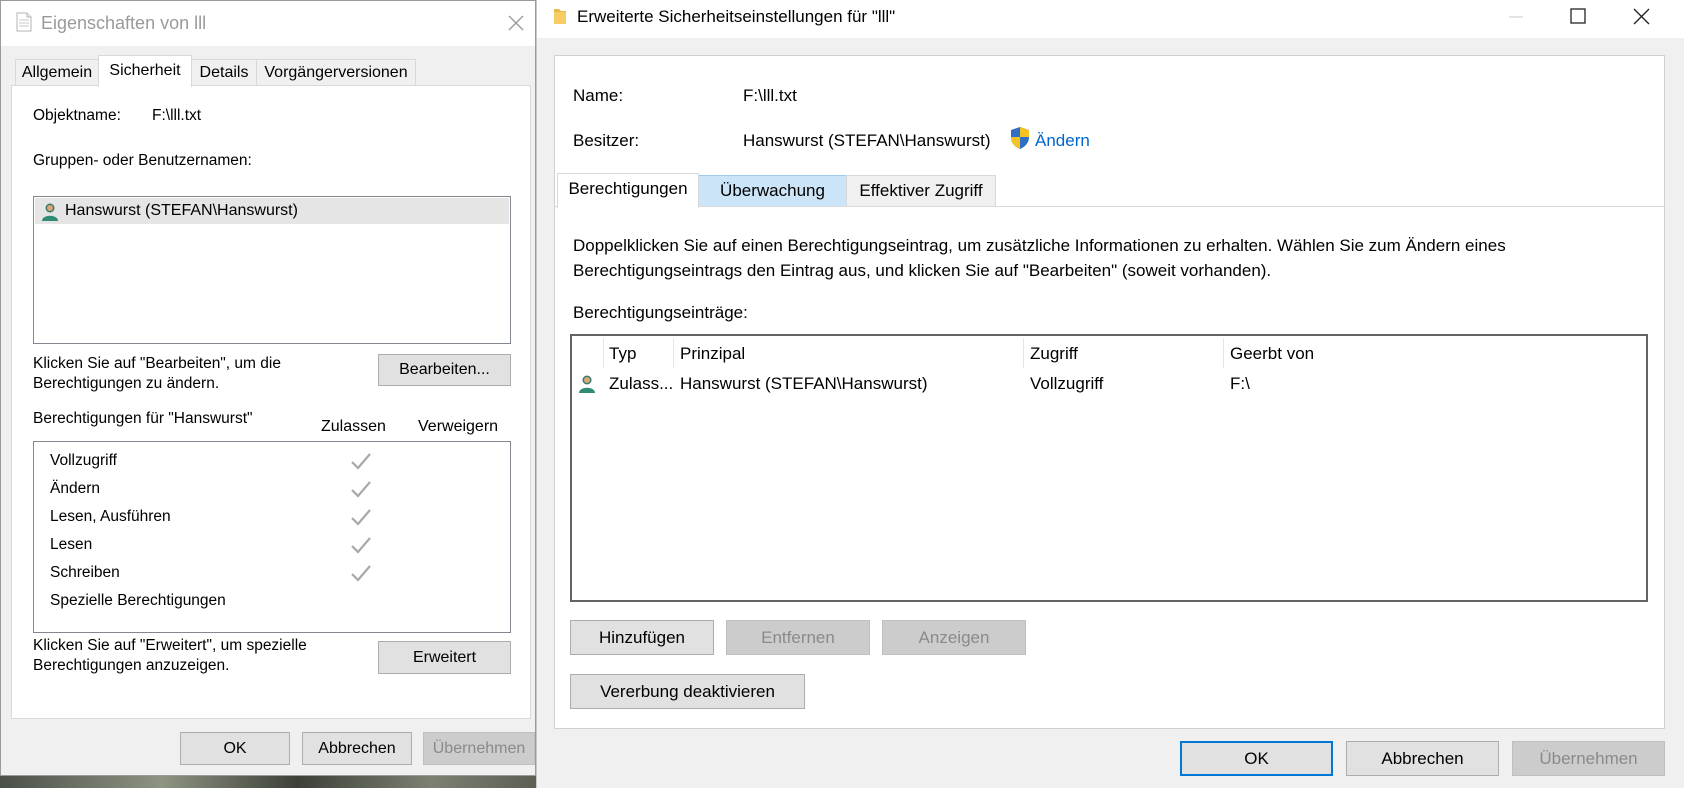 The width and height of the screenshot is (1684, 788). Describe the element at coordinates (772, 191) in the screenshot. I see `tab-ueberwachung: Überwachung` at that location.